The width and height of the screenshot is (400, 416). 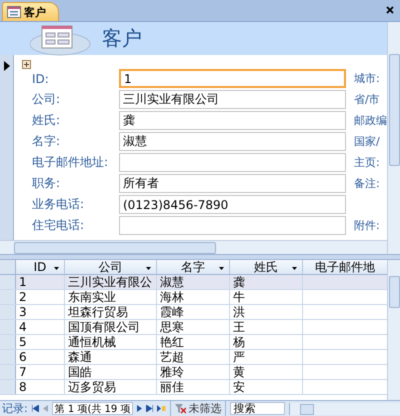 I want to click on first-record-icon, so click(x=35, y=408).